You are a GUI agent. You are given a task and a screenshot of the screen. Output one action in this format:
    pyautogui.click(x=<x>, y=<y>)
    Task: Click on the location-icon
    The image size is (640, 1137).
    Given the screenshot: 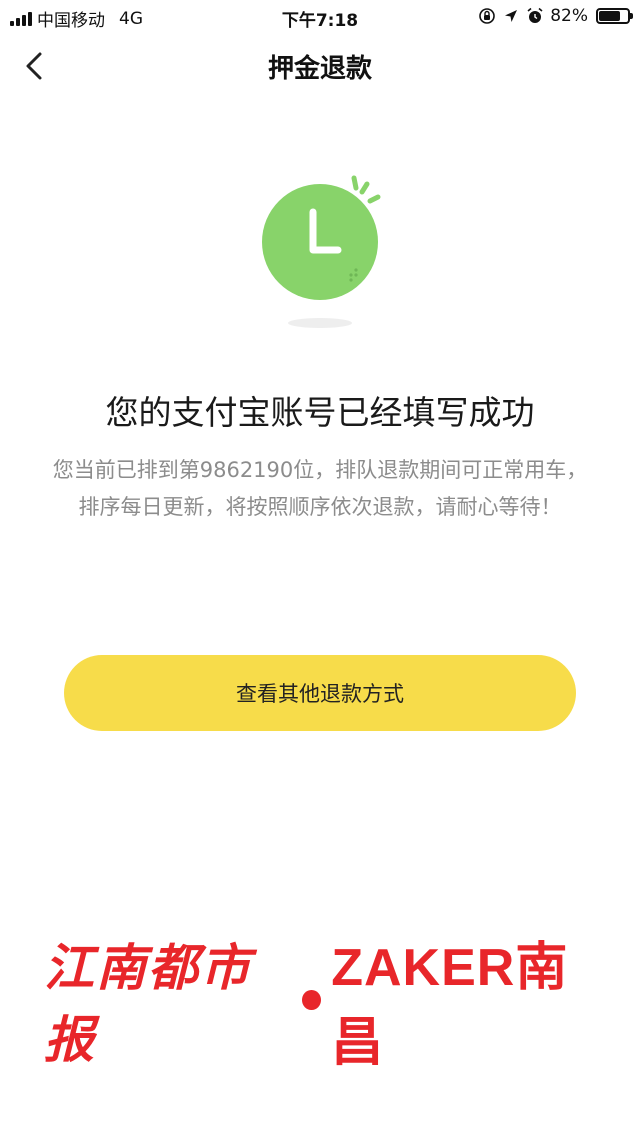 What is the action you would take?
    pyautogui.click(x=511, y=16)
    